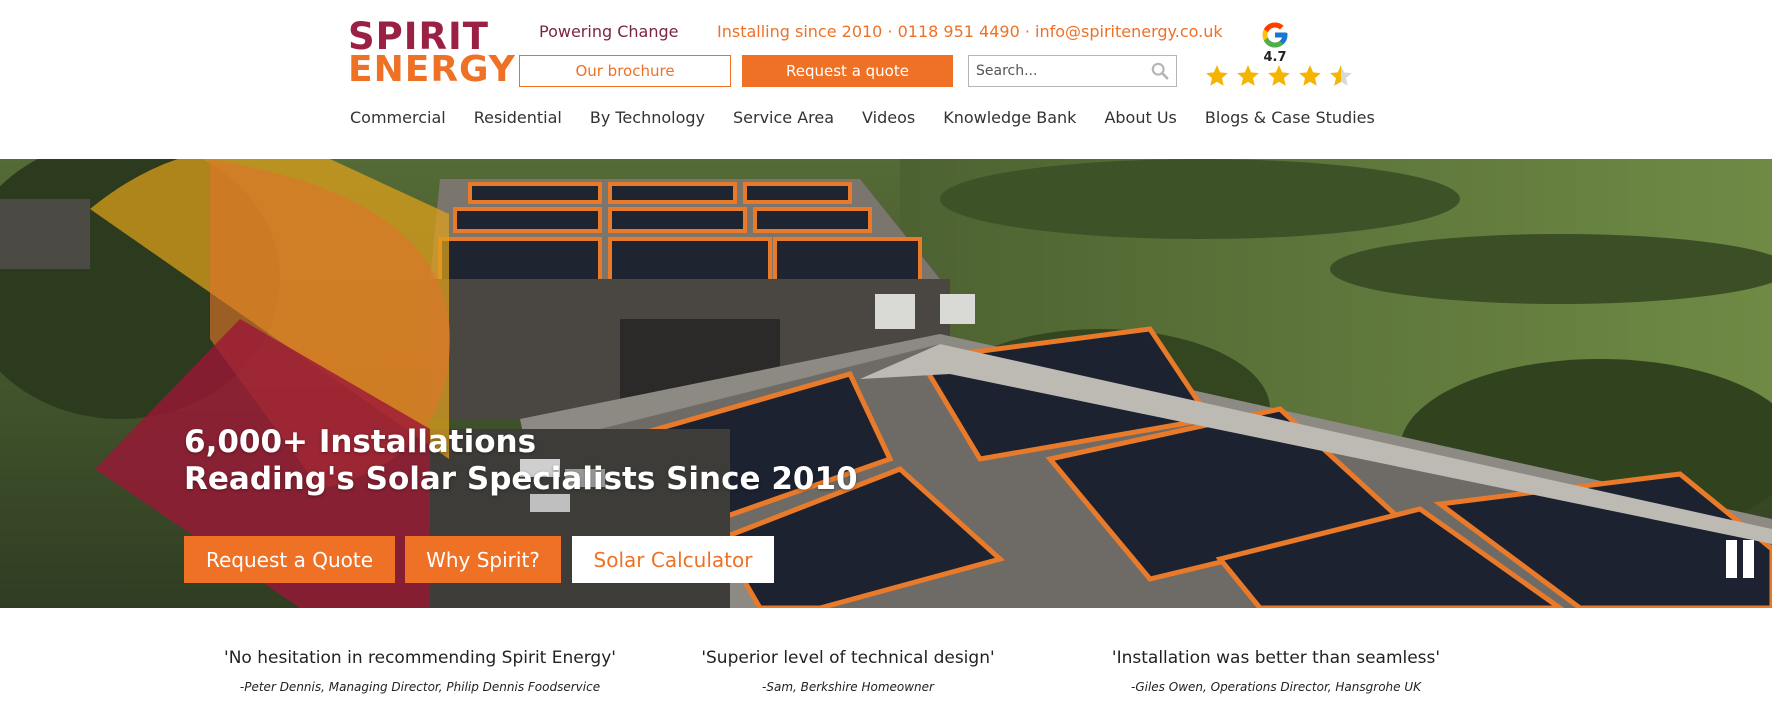  I want to click on half-star-icon, so click(1341, 75).